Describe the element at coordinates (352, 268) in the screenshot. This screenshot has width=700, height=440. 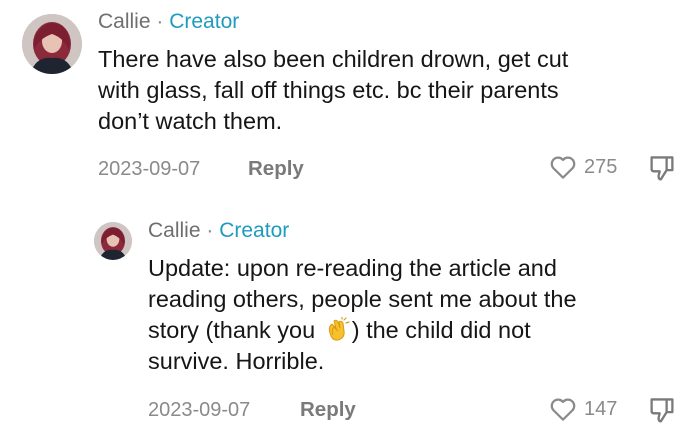
I see `comment-text-line: Update: upon re-reading the article and` at that location.